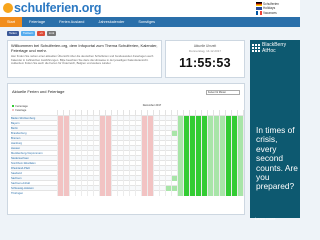 This screenshot has width=320, height=240. Describe the element at coordinates (127, 193) in the screenshot. I see `state-row: Thüringen` at that location.